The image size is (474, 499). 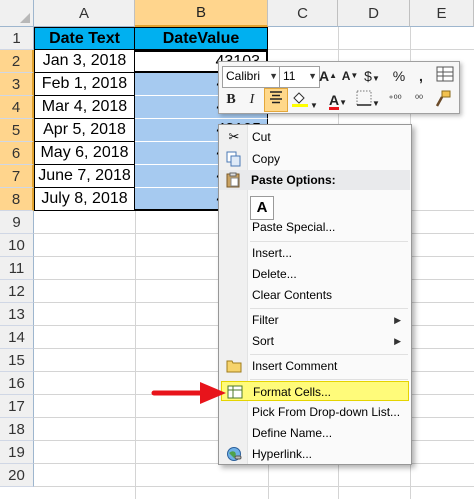 What do you see at coordinates (266, 159) in the screenshot?
I see `menu-item-label: Copy` at bounding box center [266, 159].